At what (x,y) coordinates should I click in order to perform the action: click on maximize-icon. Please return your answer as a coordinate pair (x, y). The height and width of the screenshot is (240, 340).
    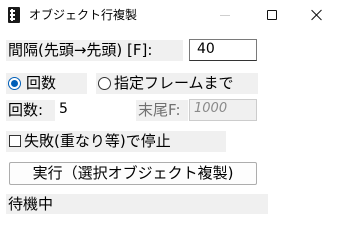
    Looking at the image, I should click on (272, 15).